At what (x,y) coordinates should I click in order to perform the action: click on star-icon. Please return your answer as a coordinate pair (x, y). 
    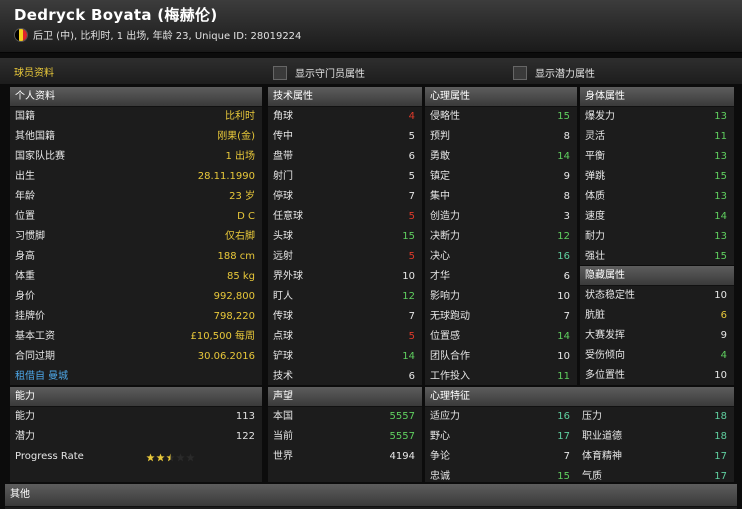
    Looking at the image, I should click on (190, 456).